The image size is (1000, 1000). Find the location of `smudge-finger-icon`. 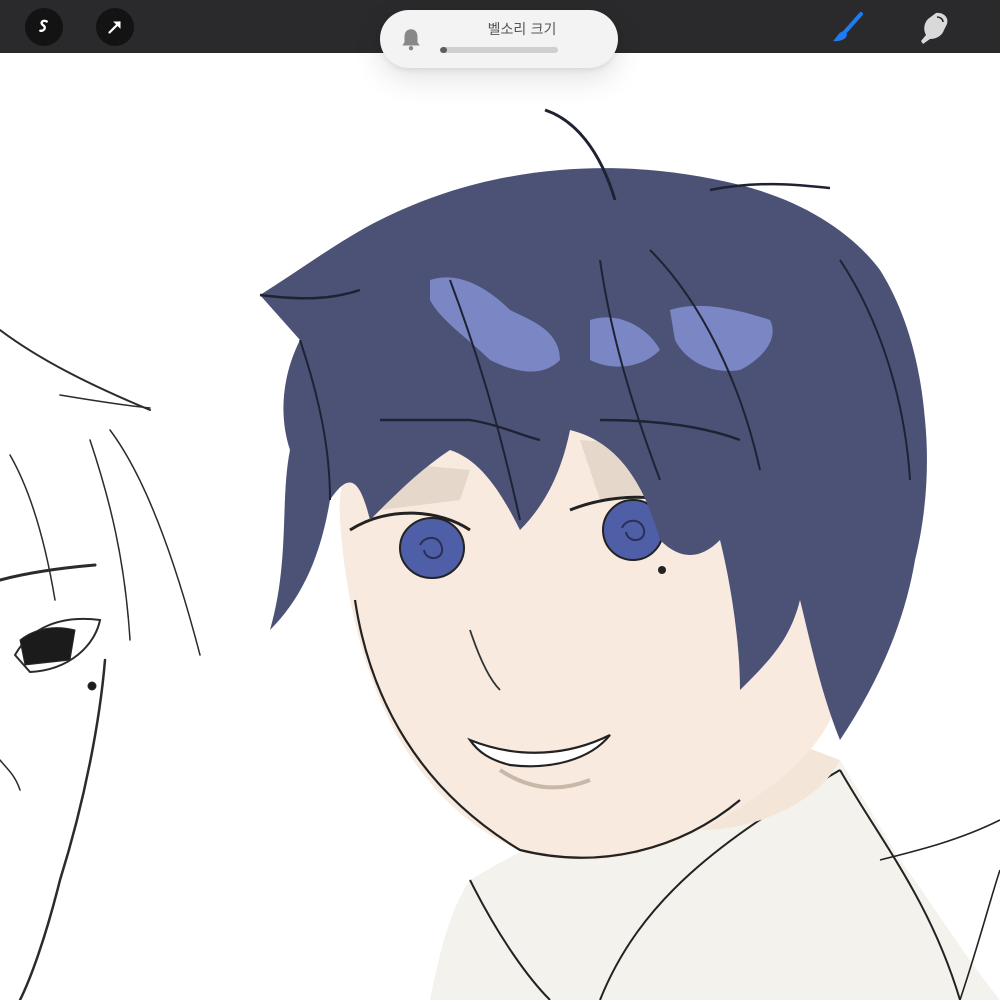

smudge-finger-icon is located at coordinates (934, 28).